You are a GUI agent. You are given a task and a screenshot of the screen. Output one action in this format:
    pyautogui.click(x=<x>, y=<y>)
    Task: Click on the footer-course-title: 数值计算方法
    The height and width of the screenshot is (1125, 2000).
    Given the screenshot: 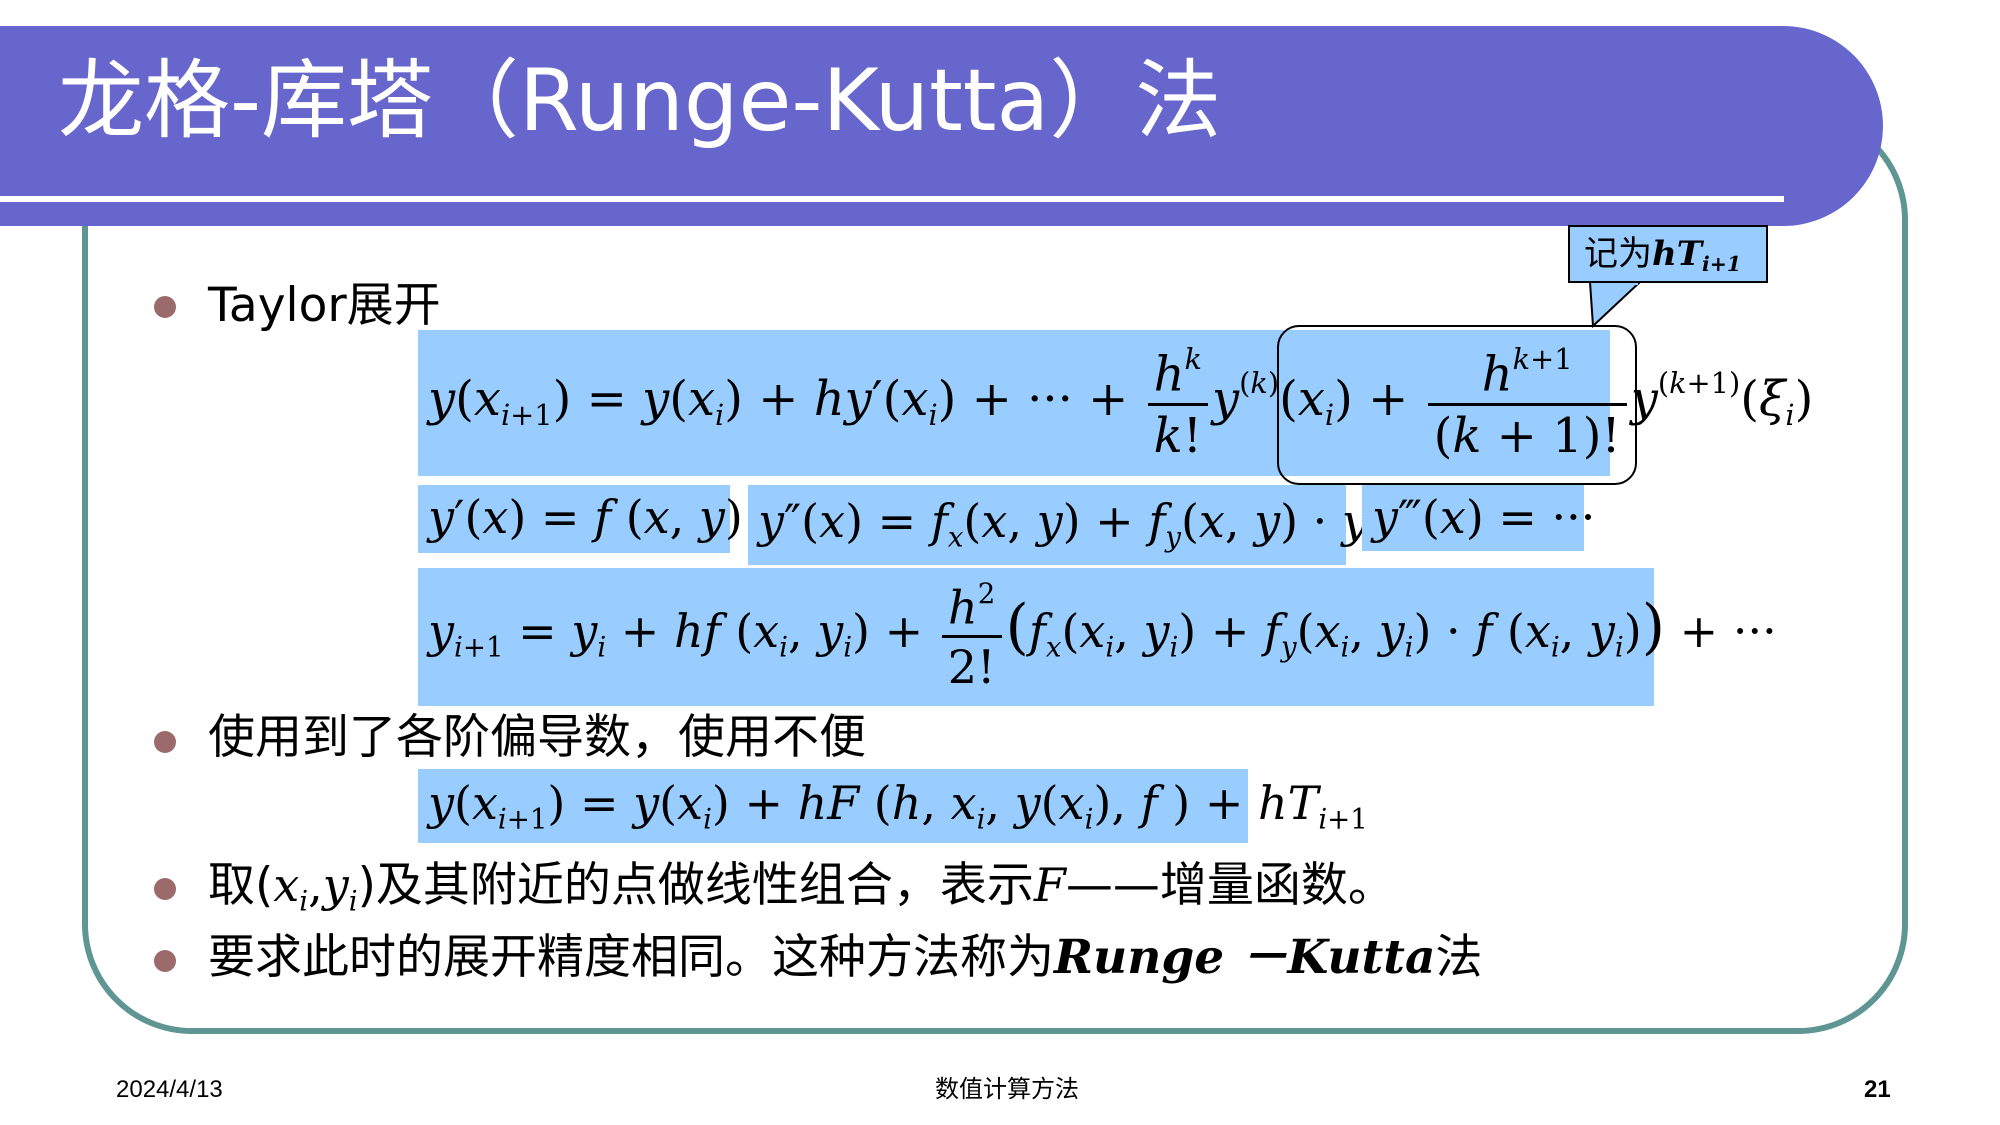 What is the action you would take?
    pyautogui.click(x=1007, y=1089)
    